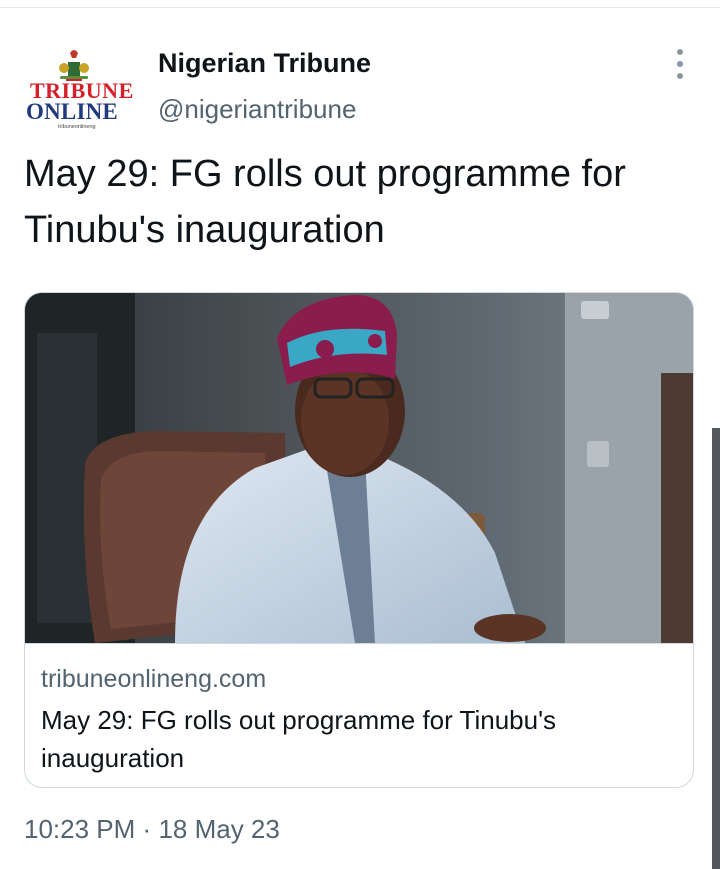 This screenshot has width=720, height=869. I want to click on top-divider, so click(360, 7).